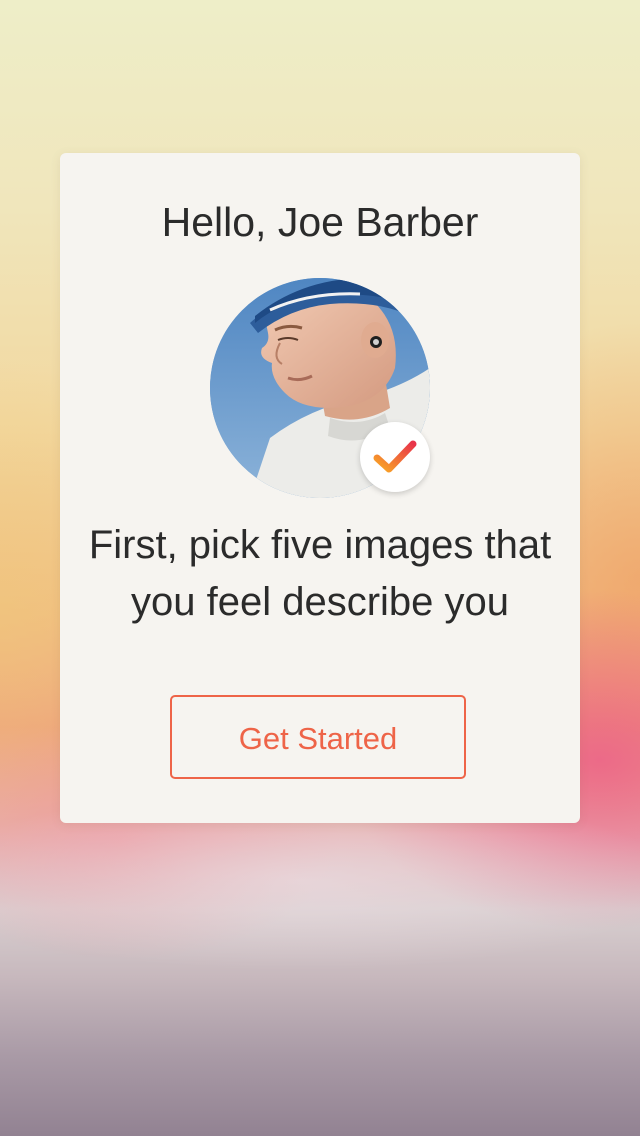  Describe the element at coordinates (320, 222) in the screenshot. I see `greeting-title: Hello, Joe Barber` at that location.